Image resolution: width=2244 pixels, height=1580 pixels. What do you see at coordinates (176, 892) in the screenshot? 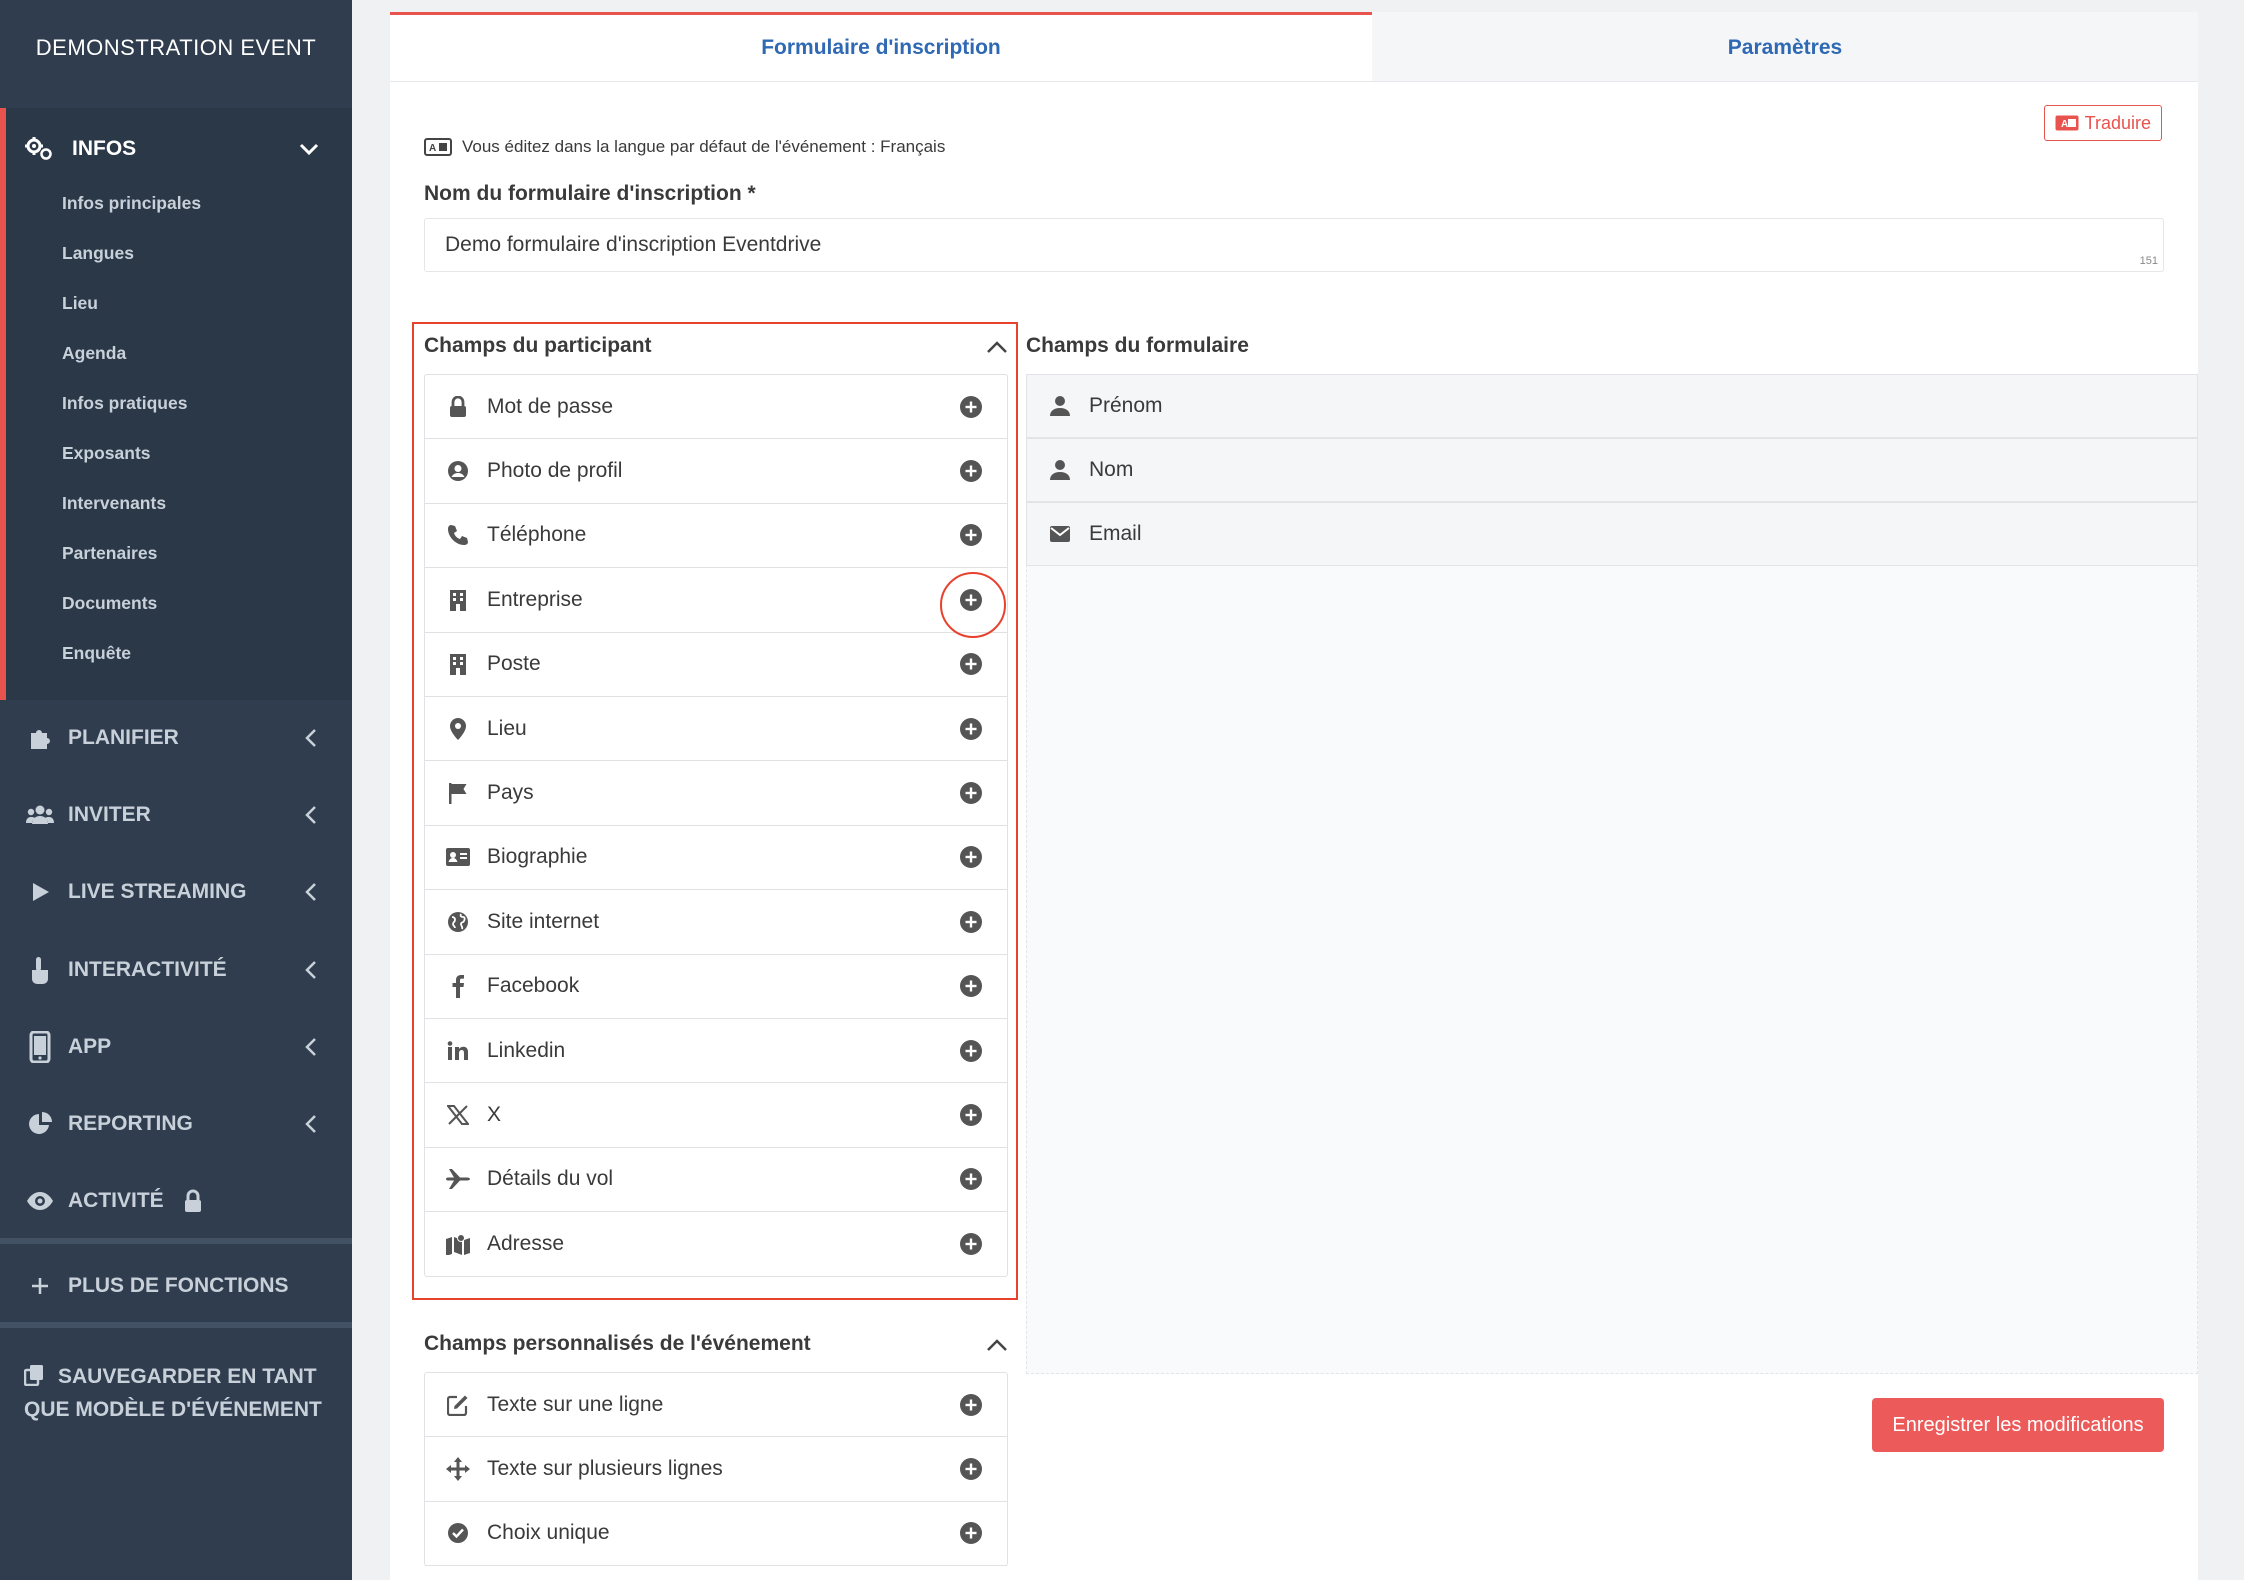
I see `sidebar-item-live-streaming: LIVE STREAMING` at bounding box center [176, 892].